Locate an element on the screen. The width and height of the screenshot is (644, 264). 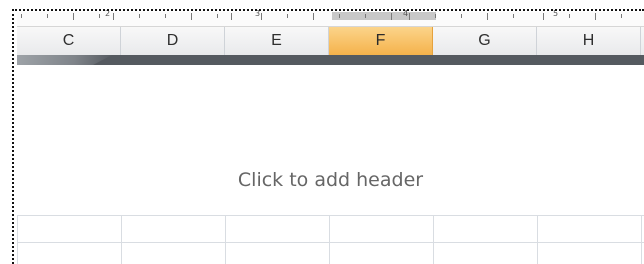
column-header-c: C is located at coordinates (69, 41).